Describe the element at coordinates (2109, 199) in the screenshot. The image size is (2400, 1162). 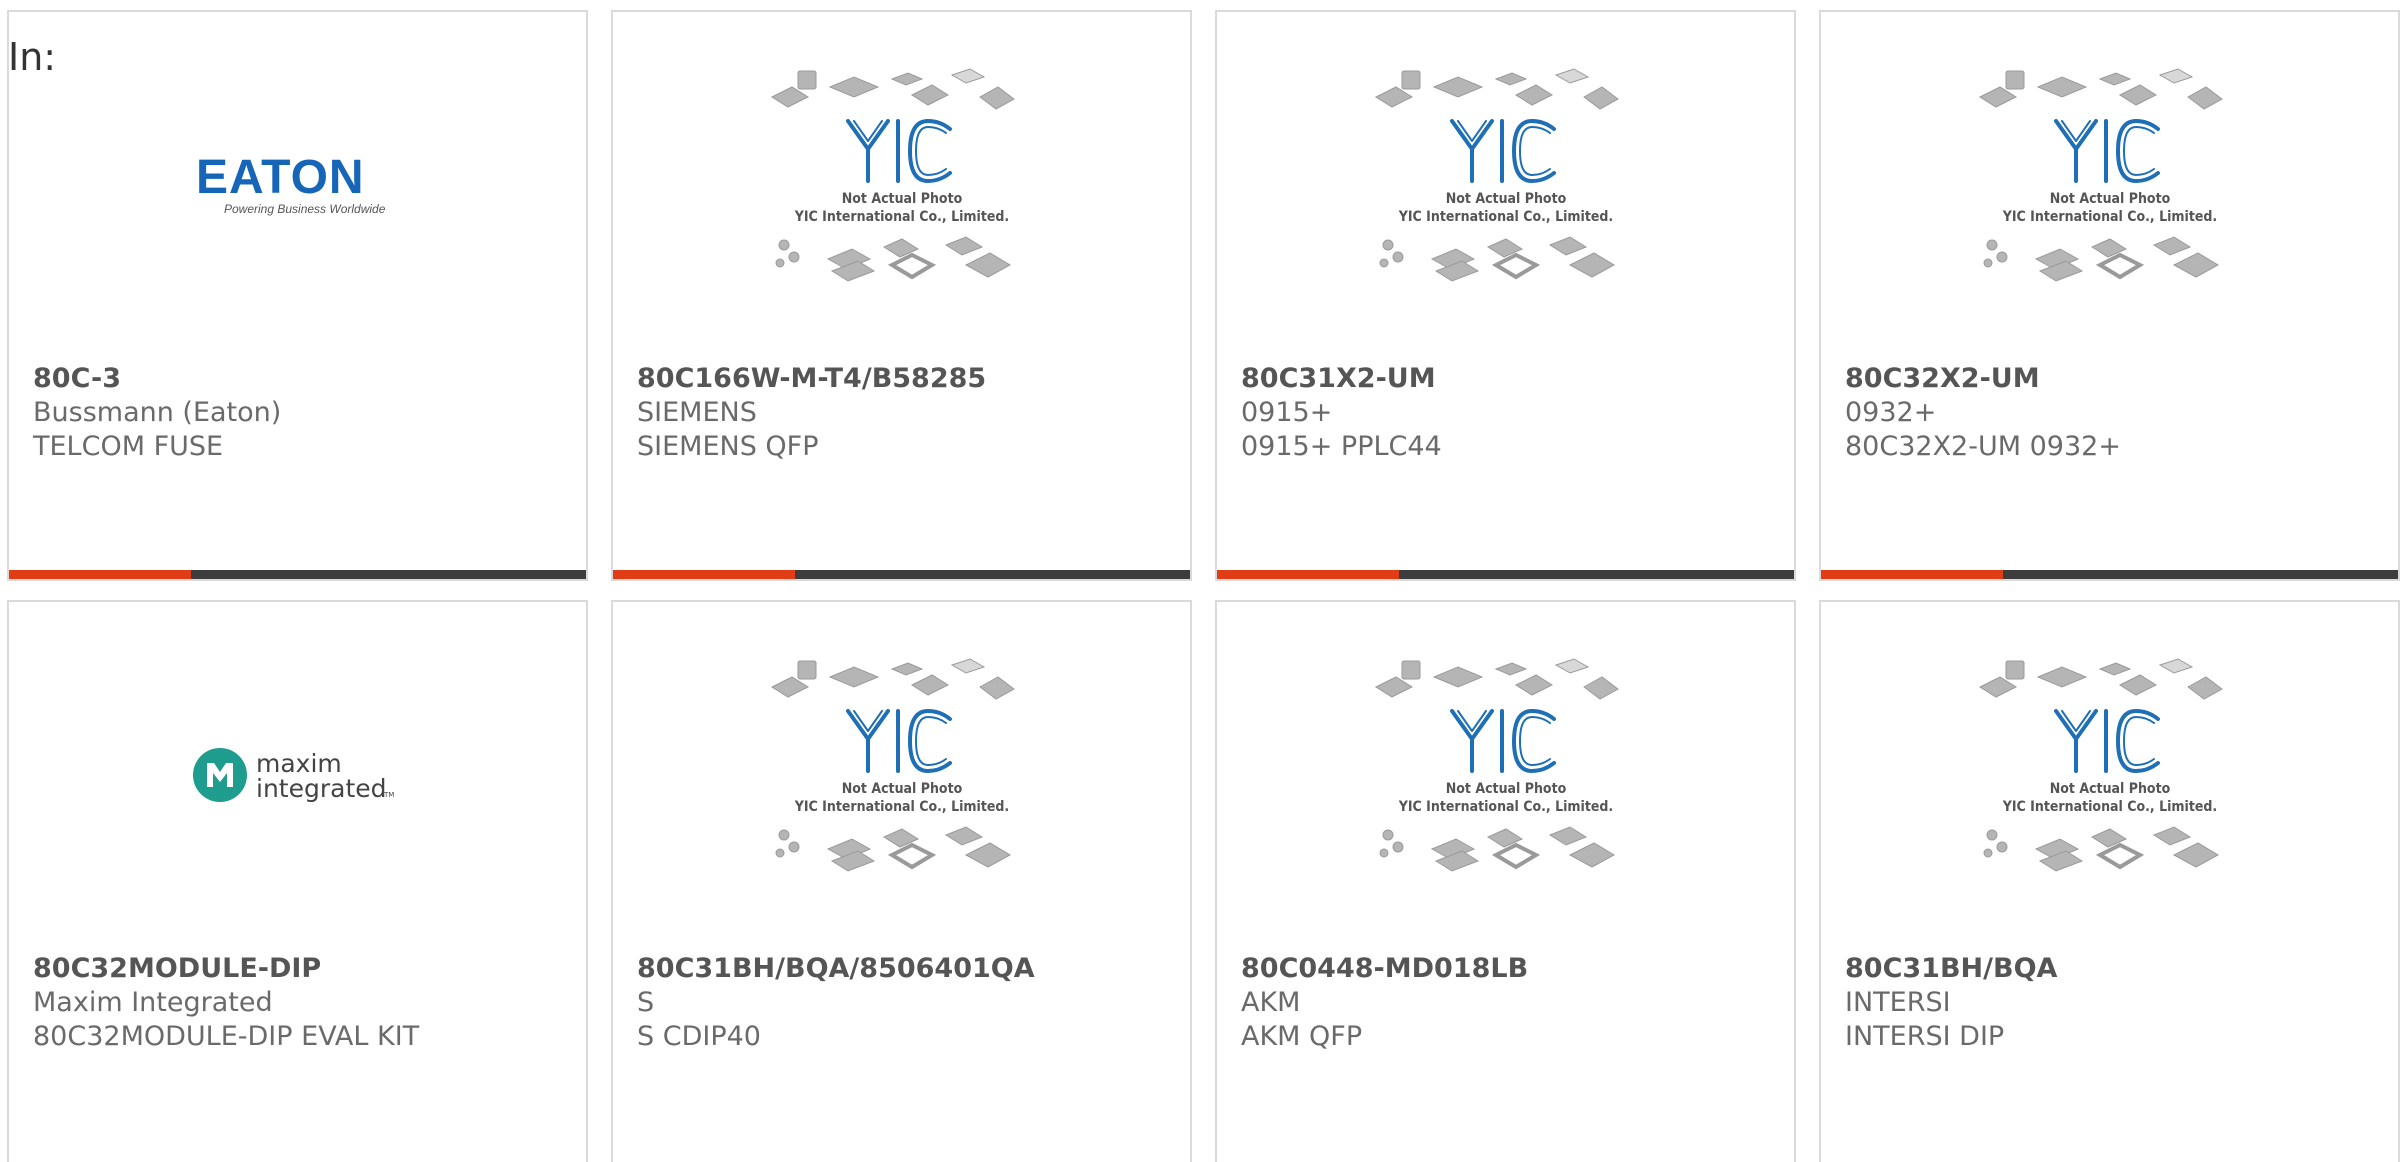
I see `yic-caption-1: Not Actual Photo` at that location.